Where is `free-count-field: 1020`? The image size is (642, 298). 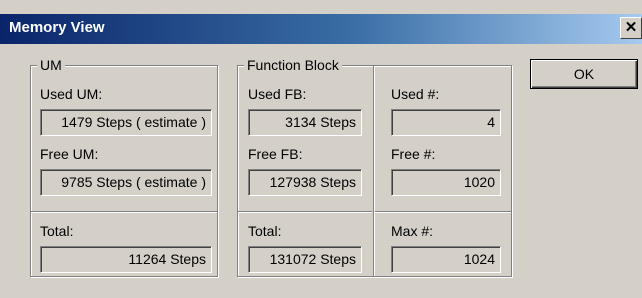
free-count-field: 1020 is located at coordinates (446, 182).